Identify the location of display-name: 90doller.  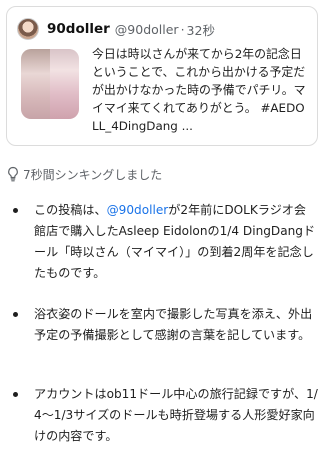
(78, 29).